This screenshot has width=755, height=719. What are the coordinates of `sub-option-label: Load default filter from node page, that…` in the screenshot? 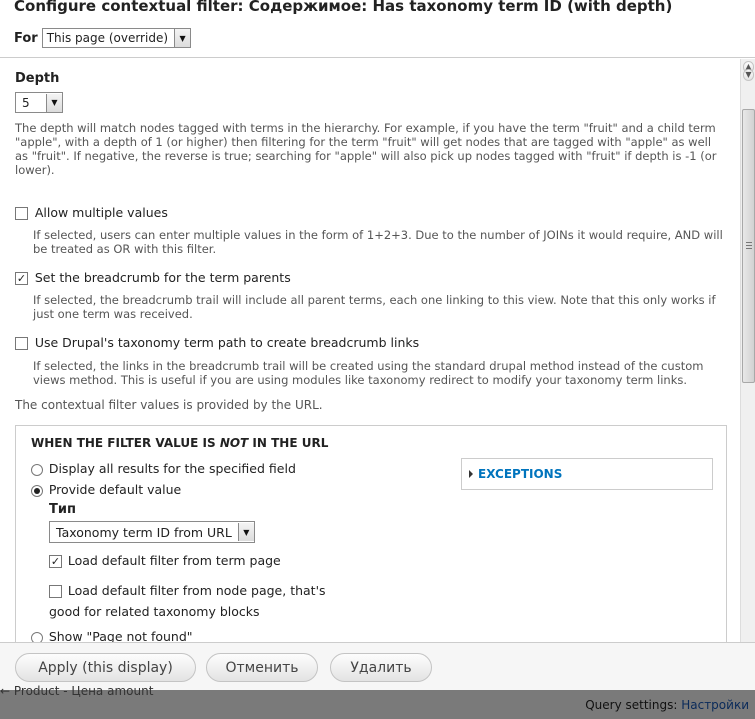 It's located at (196, 590).